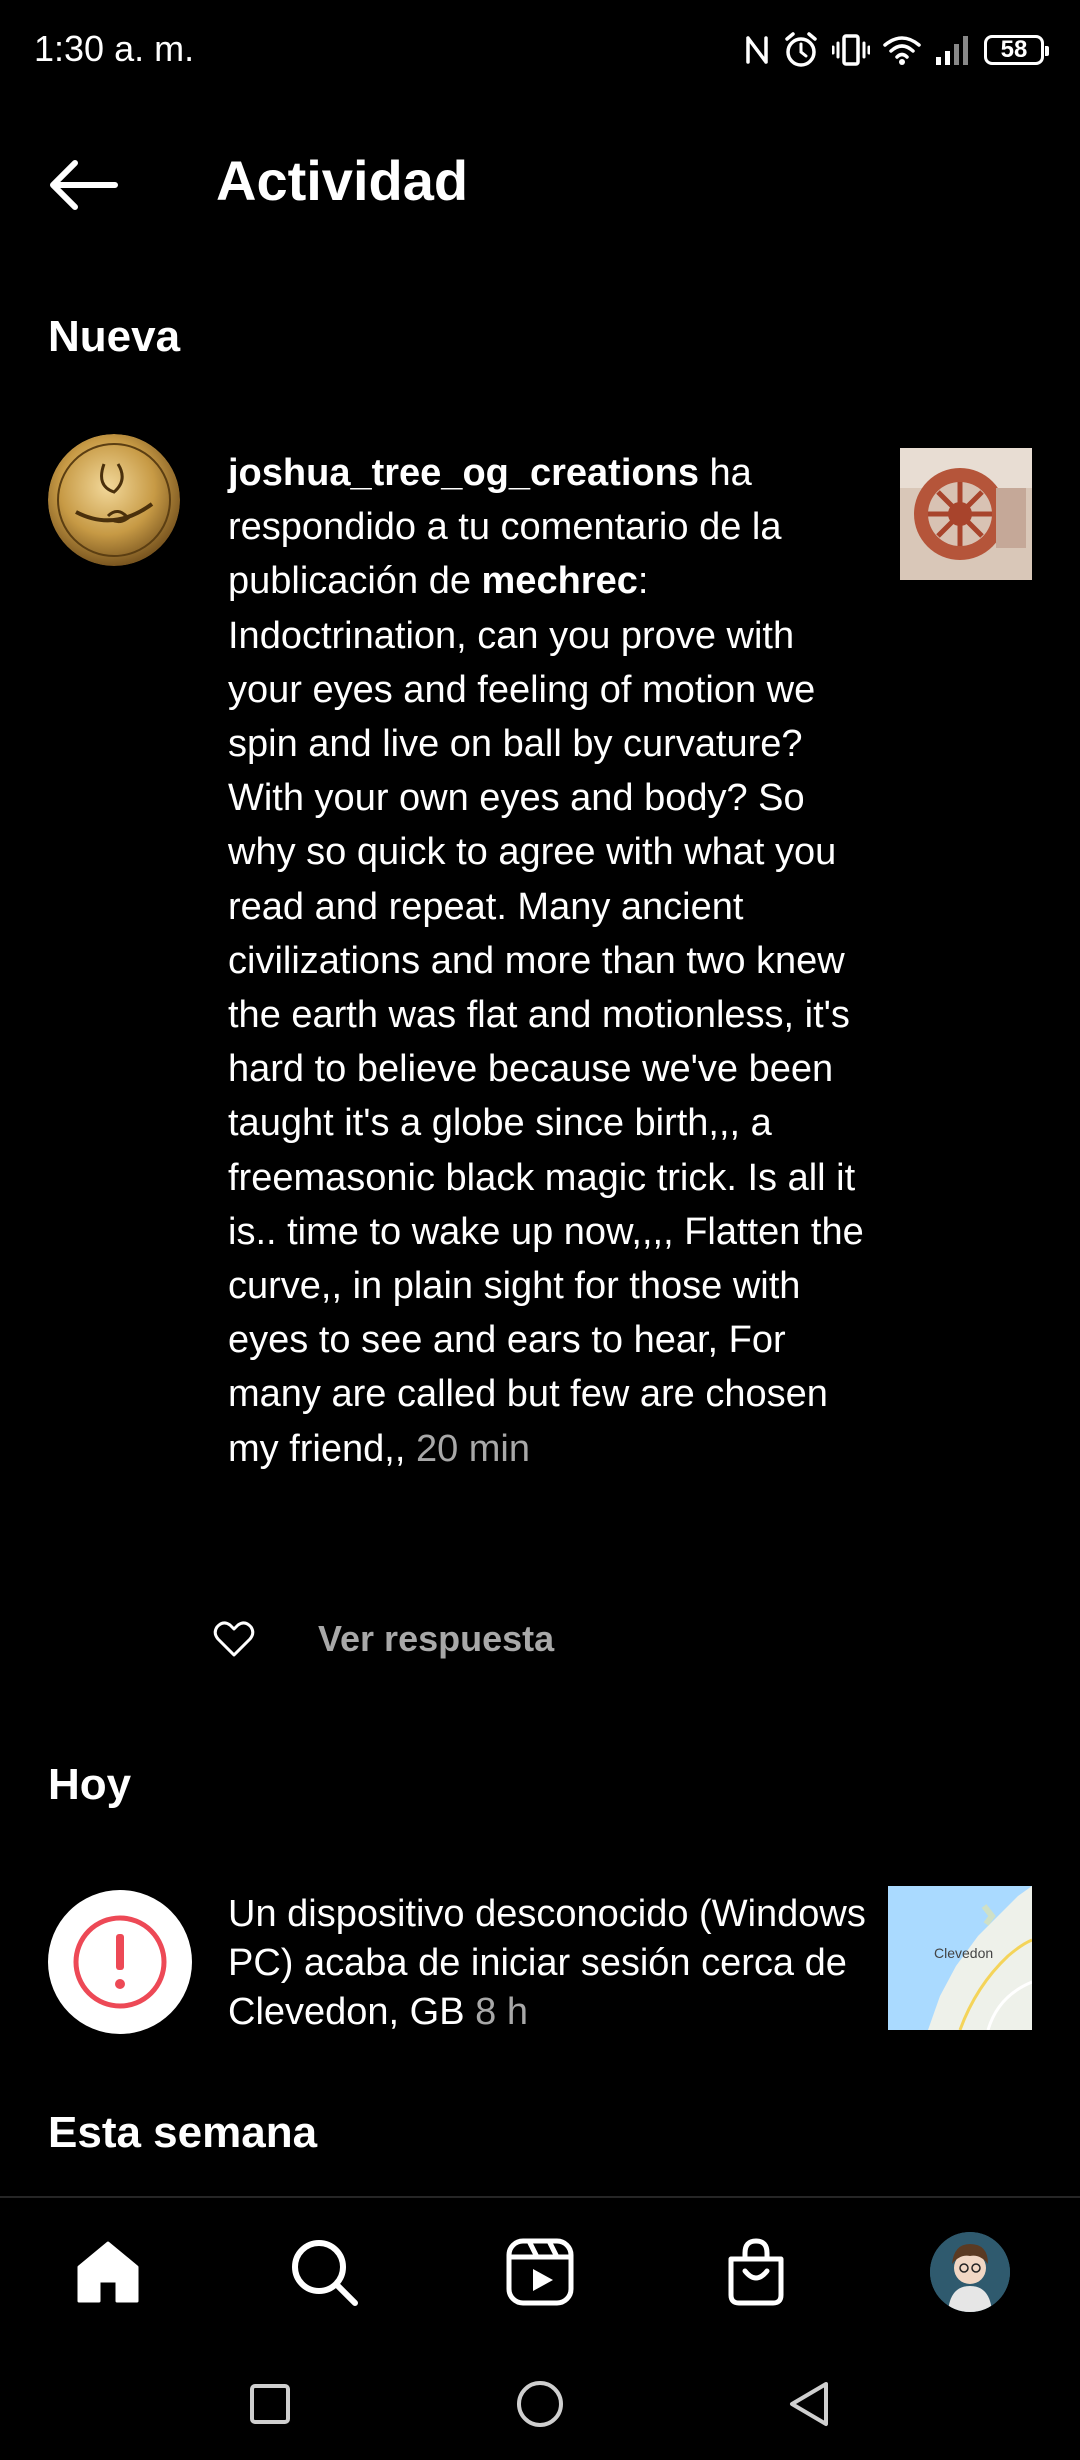  I want to click on avatar, so click(114, 500).